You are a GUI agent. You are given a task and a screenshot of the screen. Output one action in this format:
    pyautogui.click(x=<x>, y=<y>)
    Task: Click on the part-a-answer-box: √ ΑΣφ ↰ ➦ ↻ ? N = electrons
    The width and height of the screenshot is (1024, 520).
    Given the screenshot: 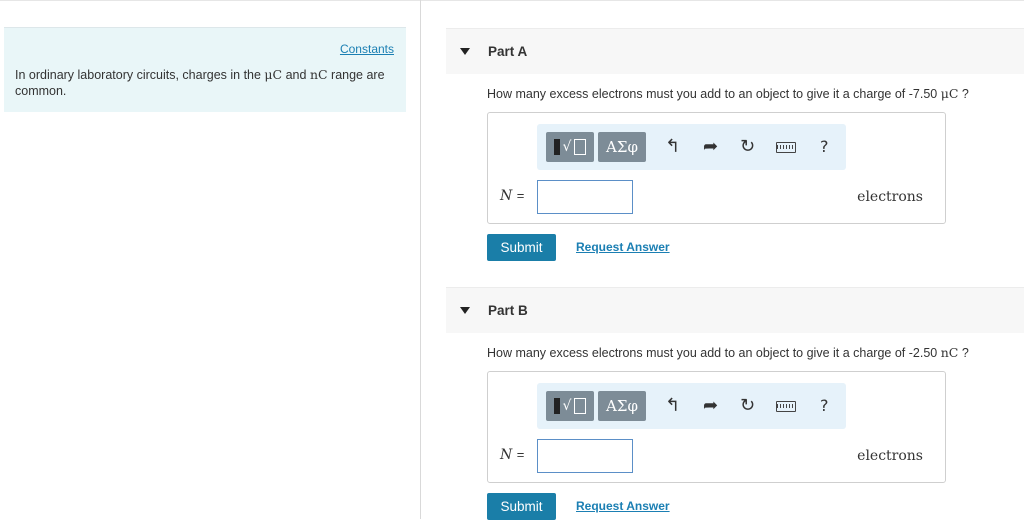 What is the action you would take?
    pyautogui.click(x=716, y=168)
    